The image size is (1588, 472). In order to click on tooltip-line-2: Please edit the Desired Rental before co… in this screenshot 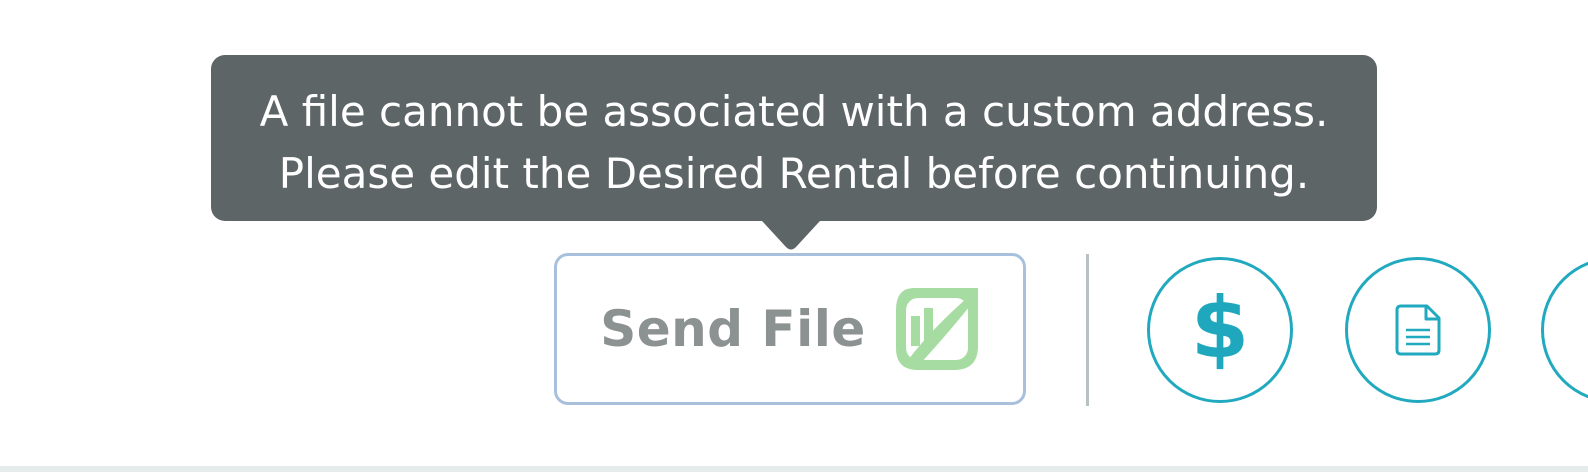, I will do `click(794, 173)`.